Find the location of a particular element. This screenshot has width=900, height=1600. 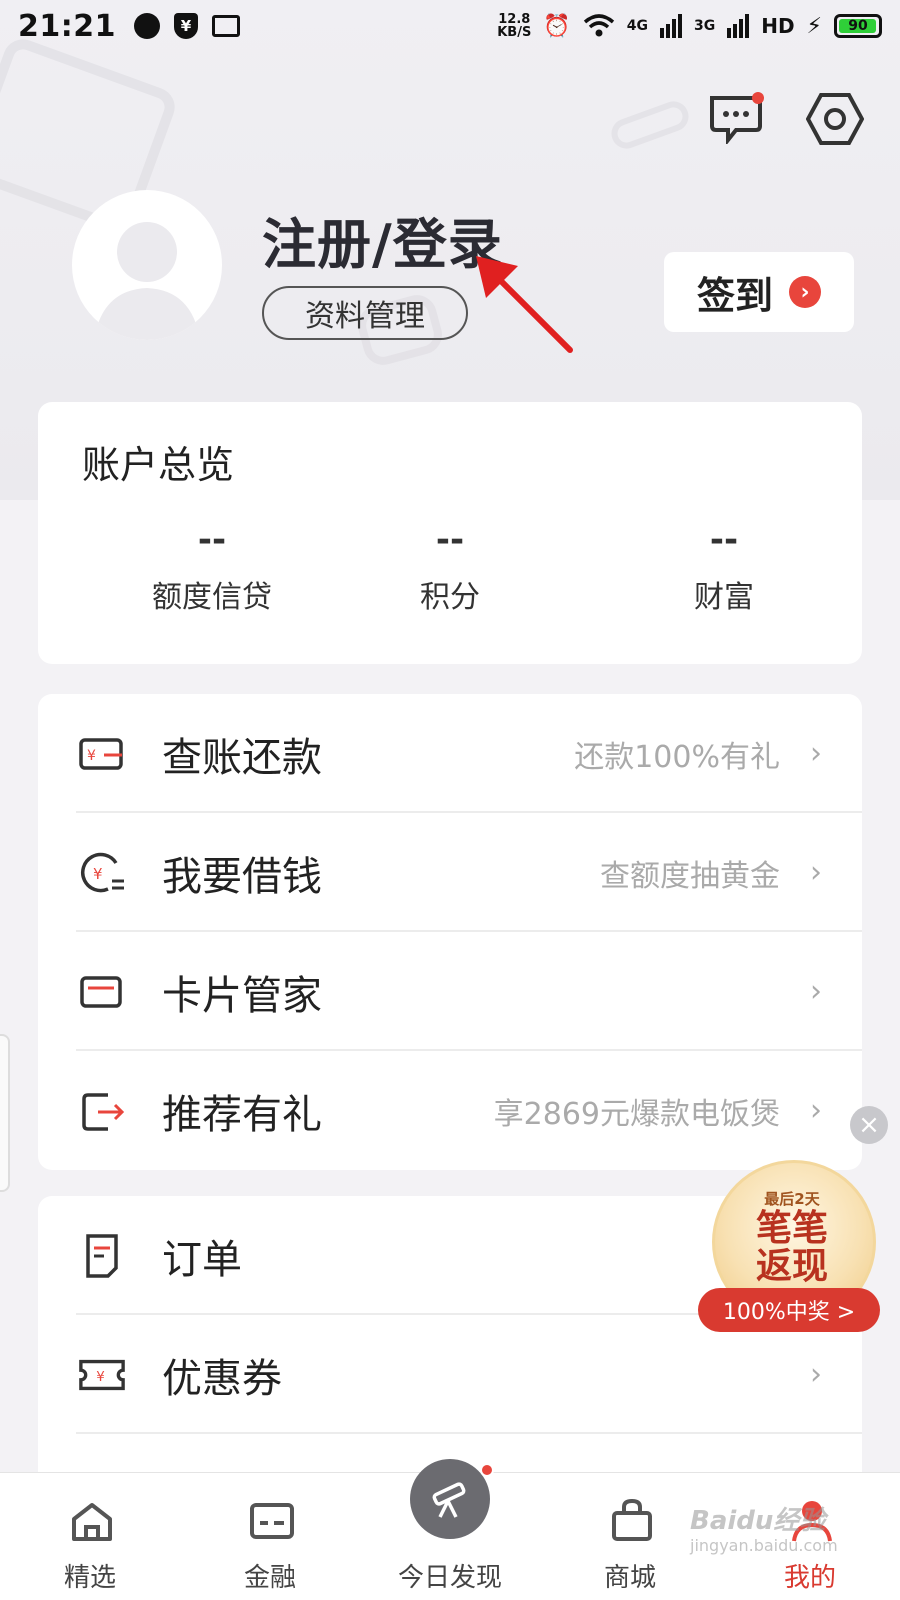

home-icon is located at coordinates (92, 1522).